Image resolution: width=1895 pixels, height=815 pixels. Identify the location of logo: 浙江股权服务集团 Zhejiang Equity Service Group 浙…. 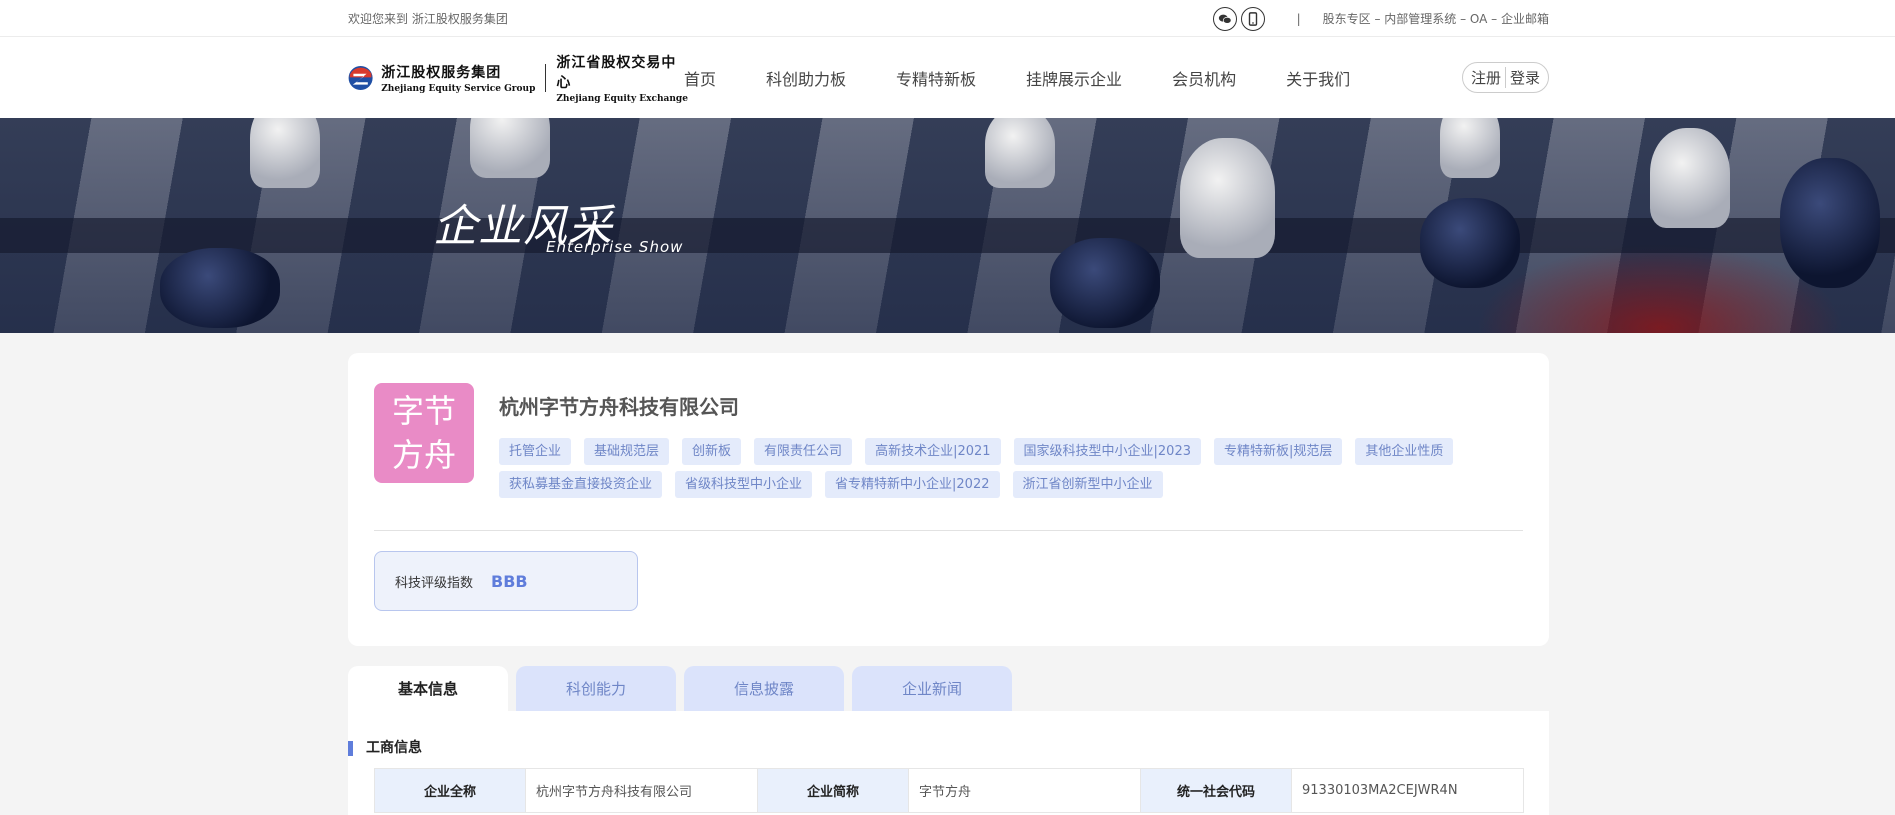
(518, 78).